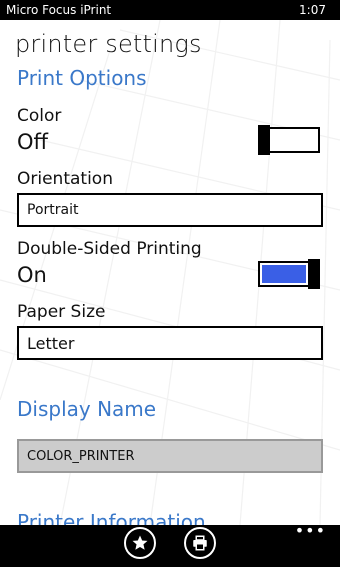 This screenshot has height=567, width=340. What do you see at coordinates (65, 179) in the screenshot?
I see `orientation-label: Orientation` at bounding box center [65, 179].